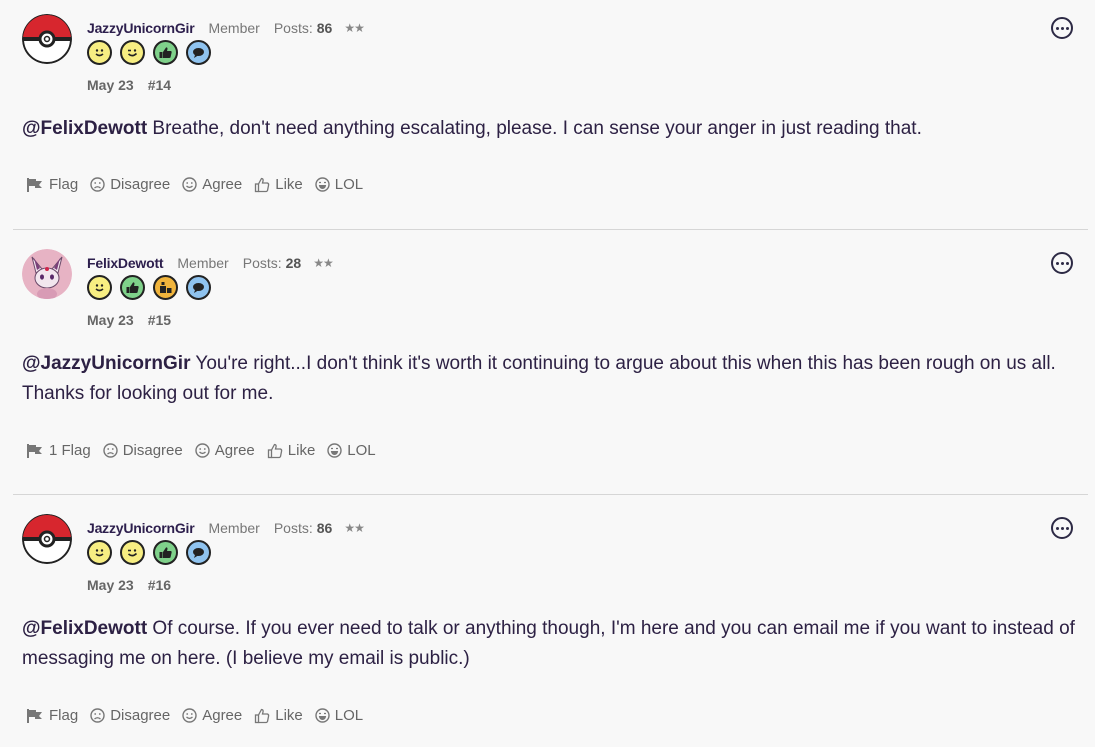 Image resolution: width=1095 pixels, height=747 pixels. I want to click on espeon-avatar-icon, so click(47, 274).